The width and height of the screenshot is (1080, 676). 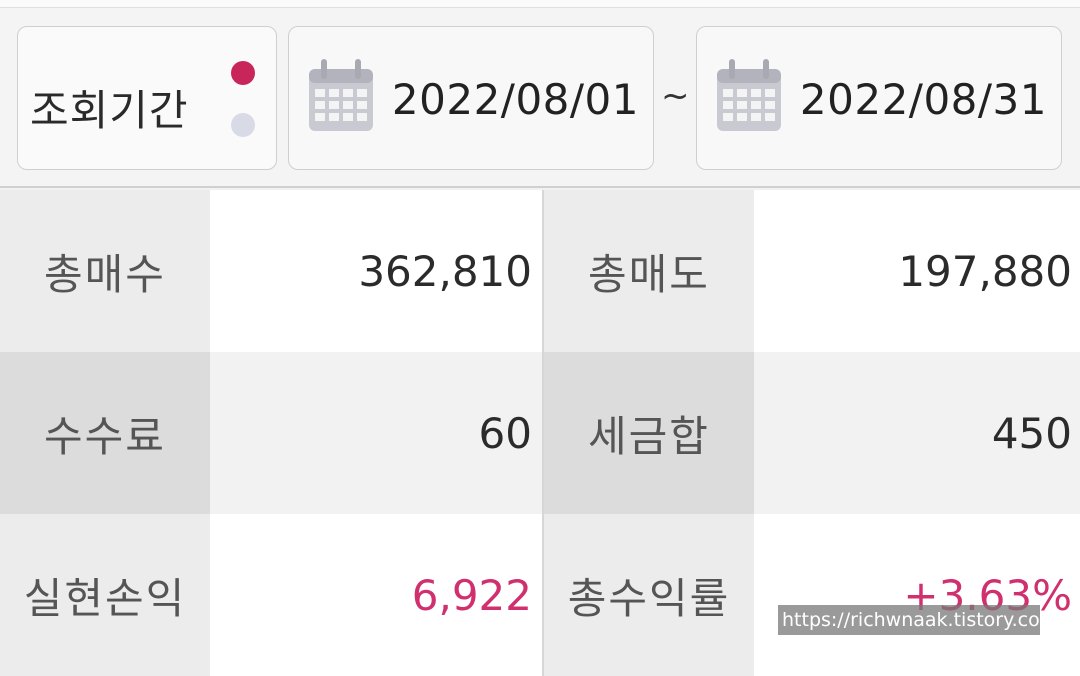 I want to click on total-sell-value: 197,880, so click(x=917, y=271).